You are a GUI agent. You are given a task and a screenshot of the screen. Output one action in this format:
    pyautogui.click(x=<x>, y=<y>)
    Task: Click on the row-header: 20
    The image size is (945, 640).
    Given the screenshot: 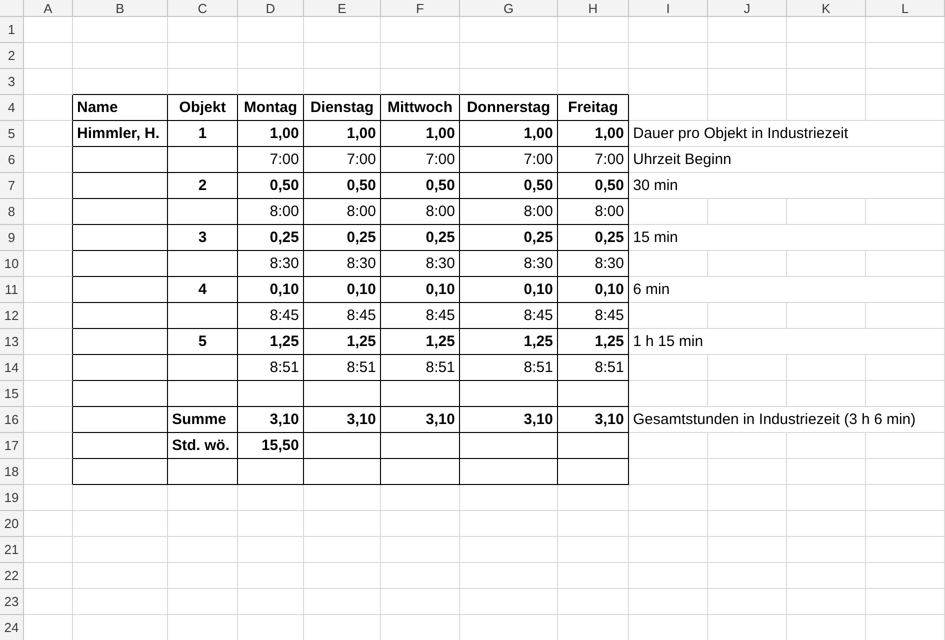 What is the action you would take?
    pyautogui.click(x=12, y=524)
    